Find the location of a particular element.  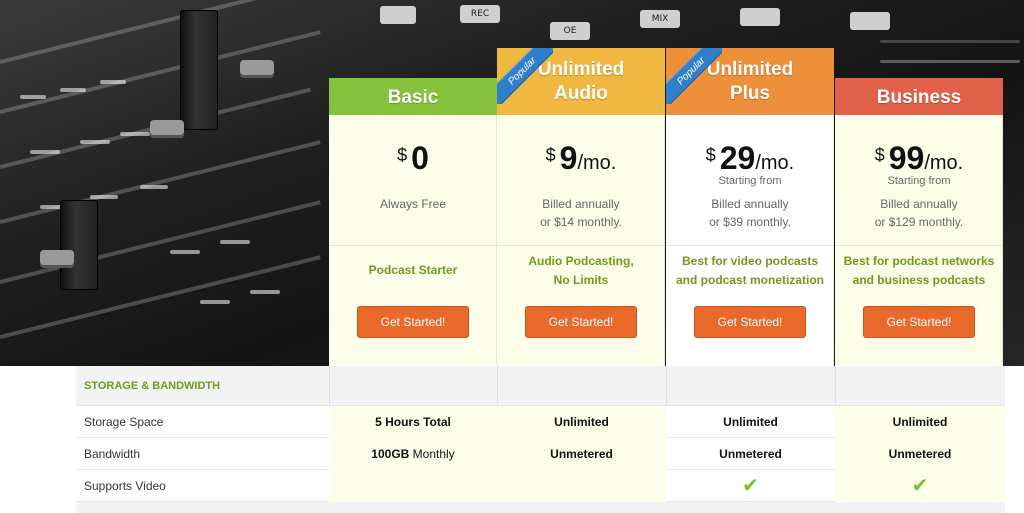

billing-note: Always Free is located at coordinates (413, 204).